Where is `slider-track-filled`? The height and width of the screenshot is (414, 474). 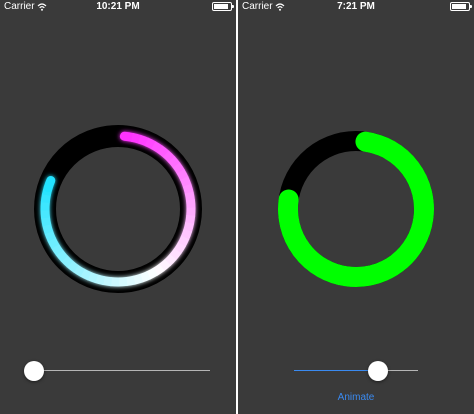
slider-track-filled is located at coordinates (336, 370).